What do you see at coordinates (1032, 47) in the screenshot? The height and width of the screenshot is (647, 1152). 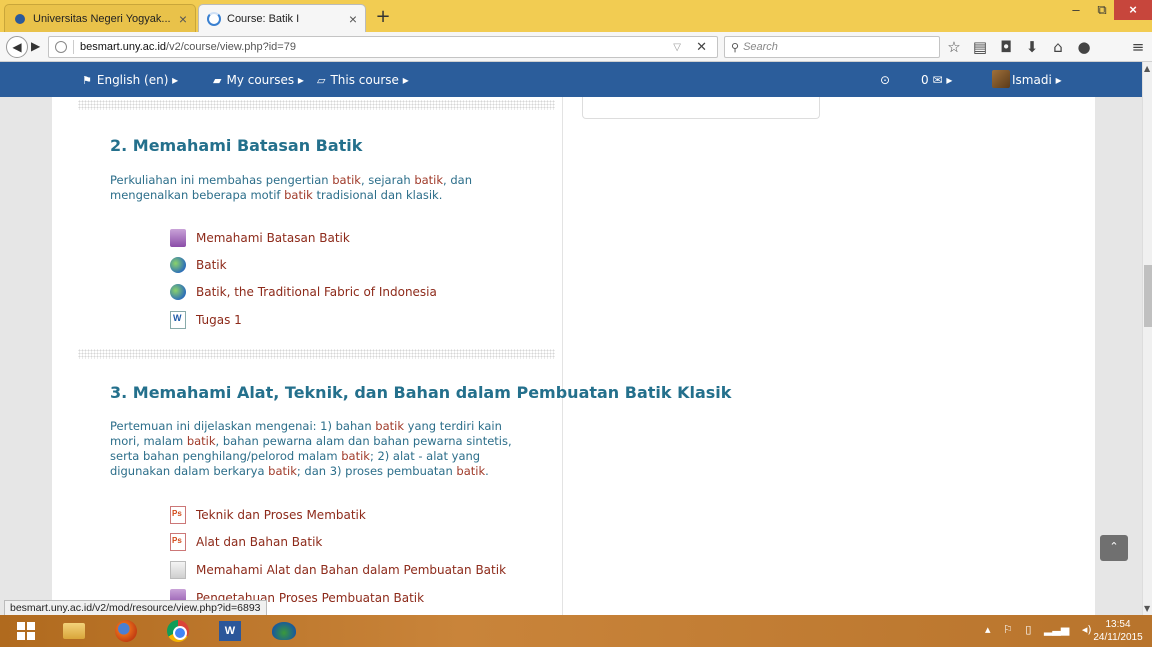 I see `downloads-icon: ⬇` at bounding box center [1032, 47].